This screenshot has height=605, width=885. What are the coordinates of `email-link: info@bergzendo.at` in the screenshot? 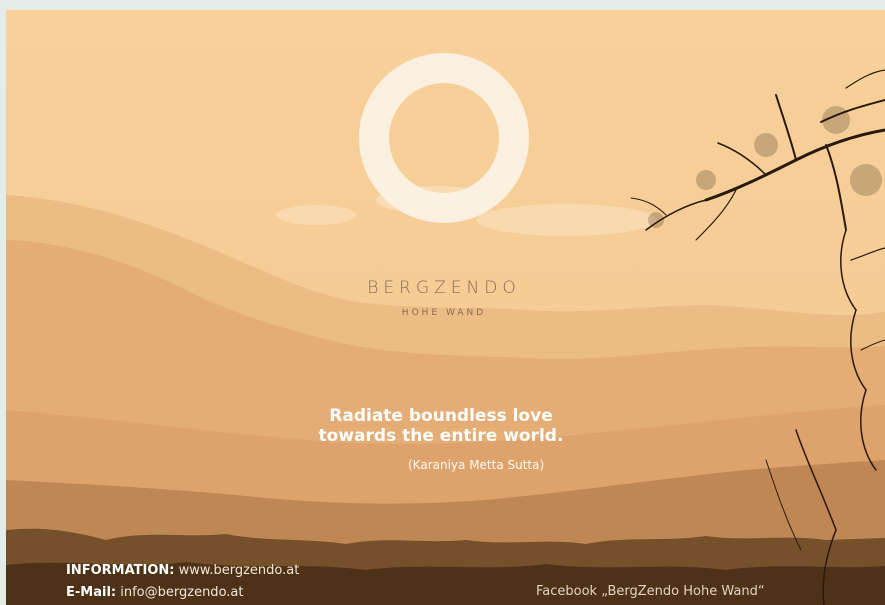 It's located at (181, 592).